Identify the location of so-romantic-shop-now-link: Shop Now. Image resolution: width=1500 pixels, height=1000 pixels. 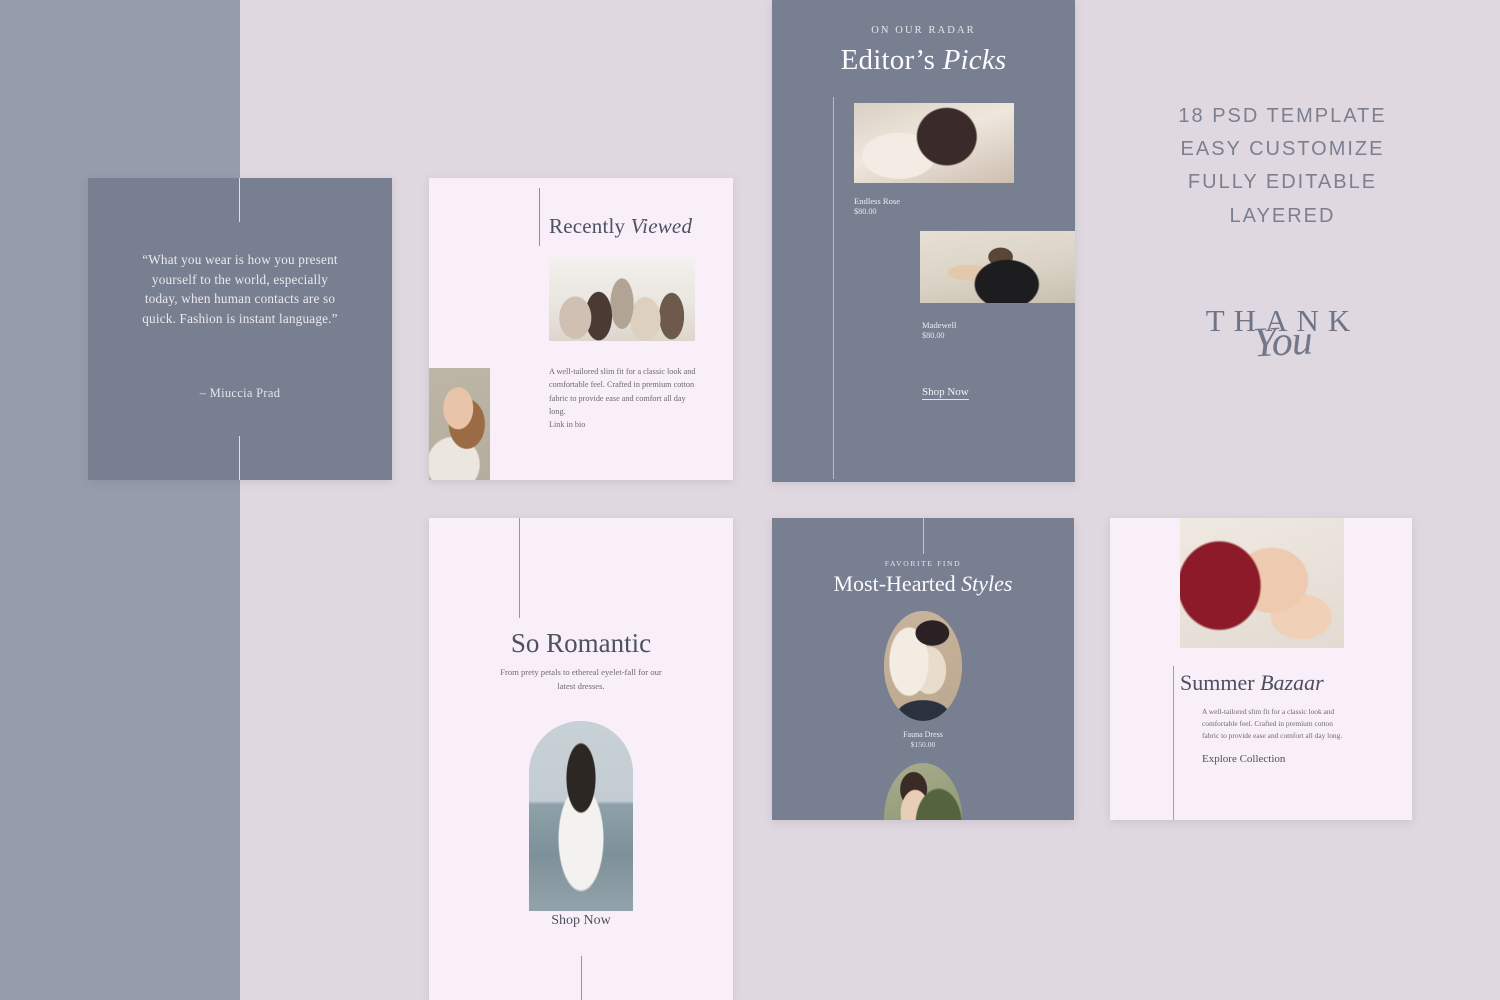
(581, 921).